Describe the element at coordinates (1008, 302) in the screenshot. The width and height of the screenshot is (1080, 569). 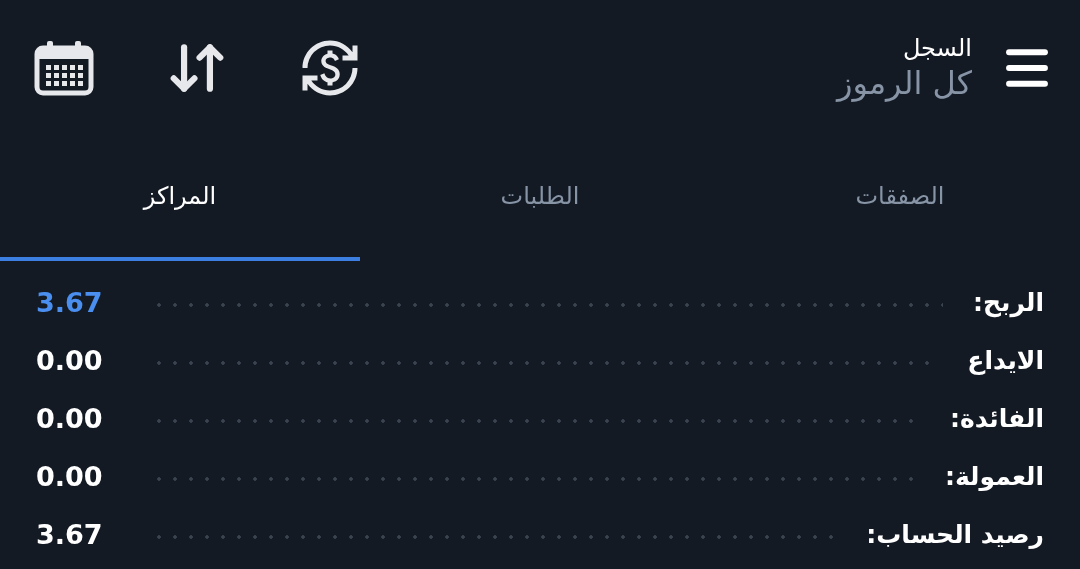
I see `summary-label: الربح:` at that location.